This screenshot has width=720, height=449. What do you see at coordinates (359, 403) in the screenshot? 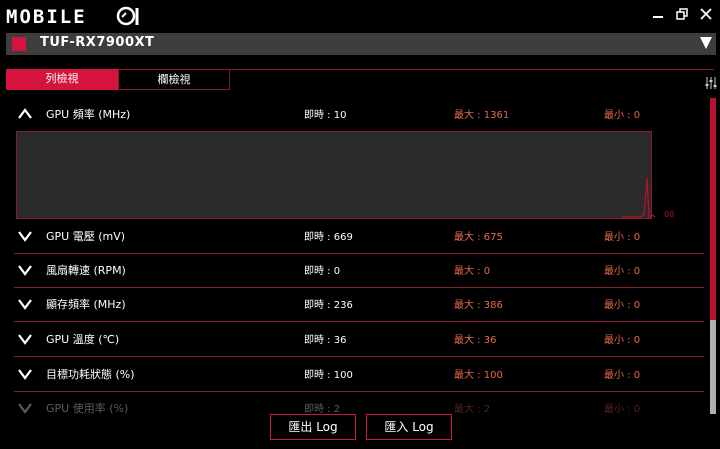
I see `sensor-row-gpu-usage: GPU 使用率 (%) 即時 : 2 最大 : 2 最小 : 0` at bounding box center [359, 403].